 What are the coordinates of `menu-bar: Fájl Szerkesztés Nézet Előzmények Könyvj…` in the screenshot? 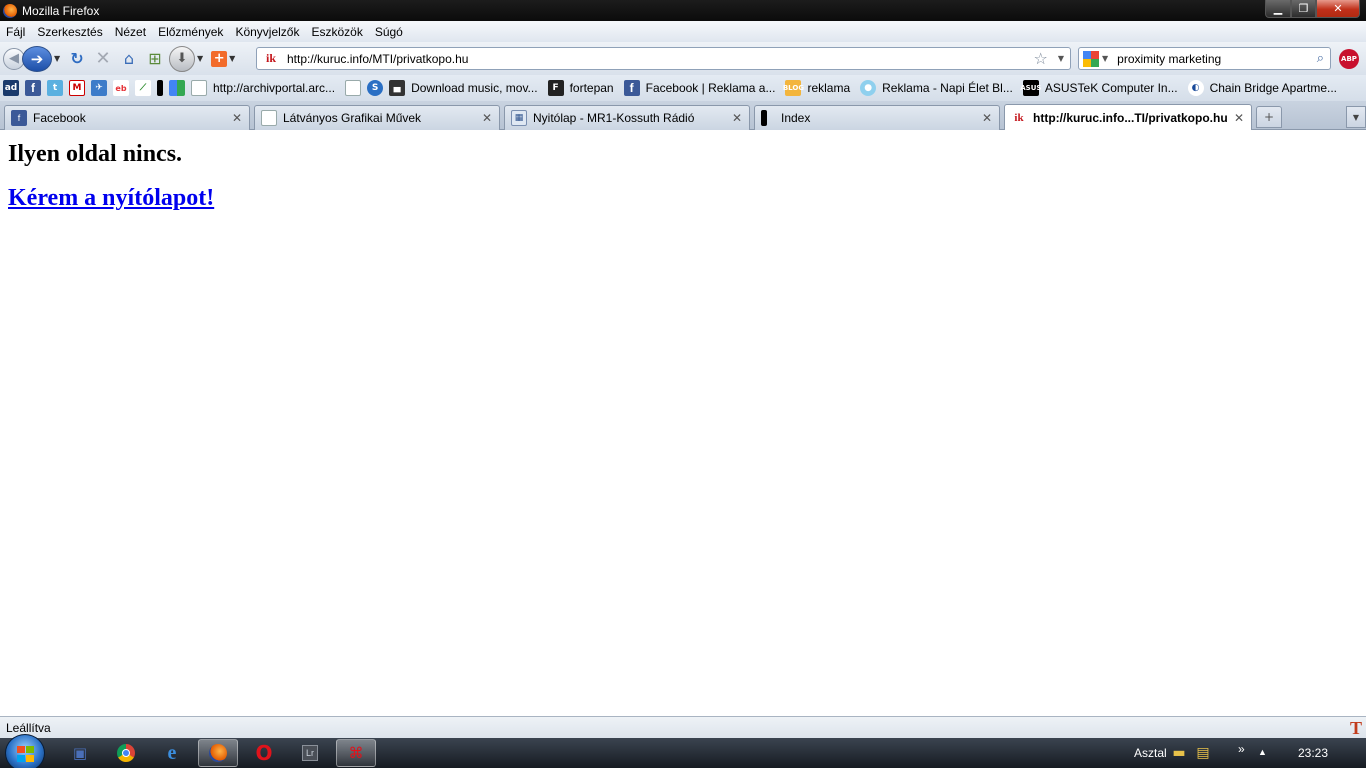 It's located at (683, 31).